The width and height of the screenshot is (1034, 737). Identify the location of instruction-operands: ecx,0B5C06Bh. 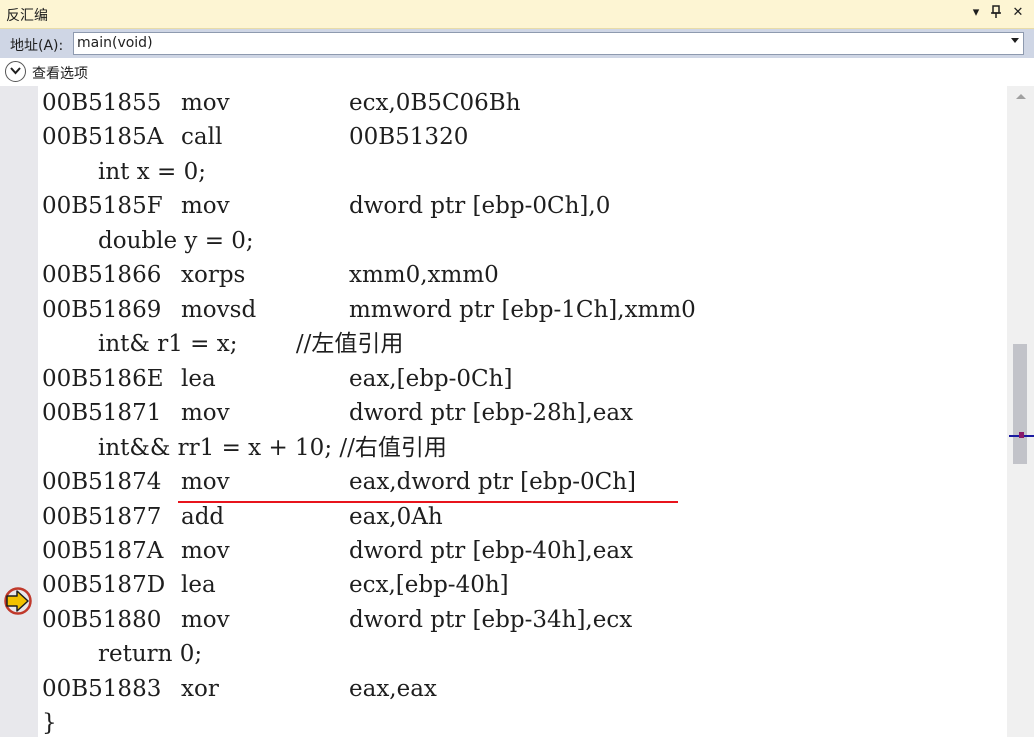
(435, 103).